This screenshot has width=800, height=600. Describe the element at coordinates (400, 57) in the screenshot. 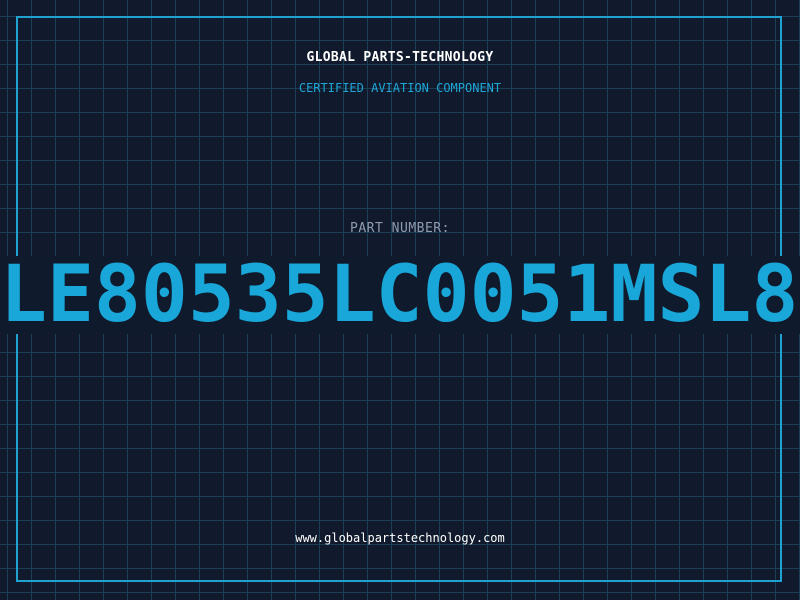

I see `company-name: GLOBAL PARTS-TECHNOLOGY` at that location.